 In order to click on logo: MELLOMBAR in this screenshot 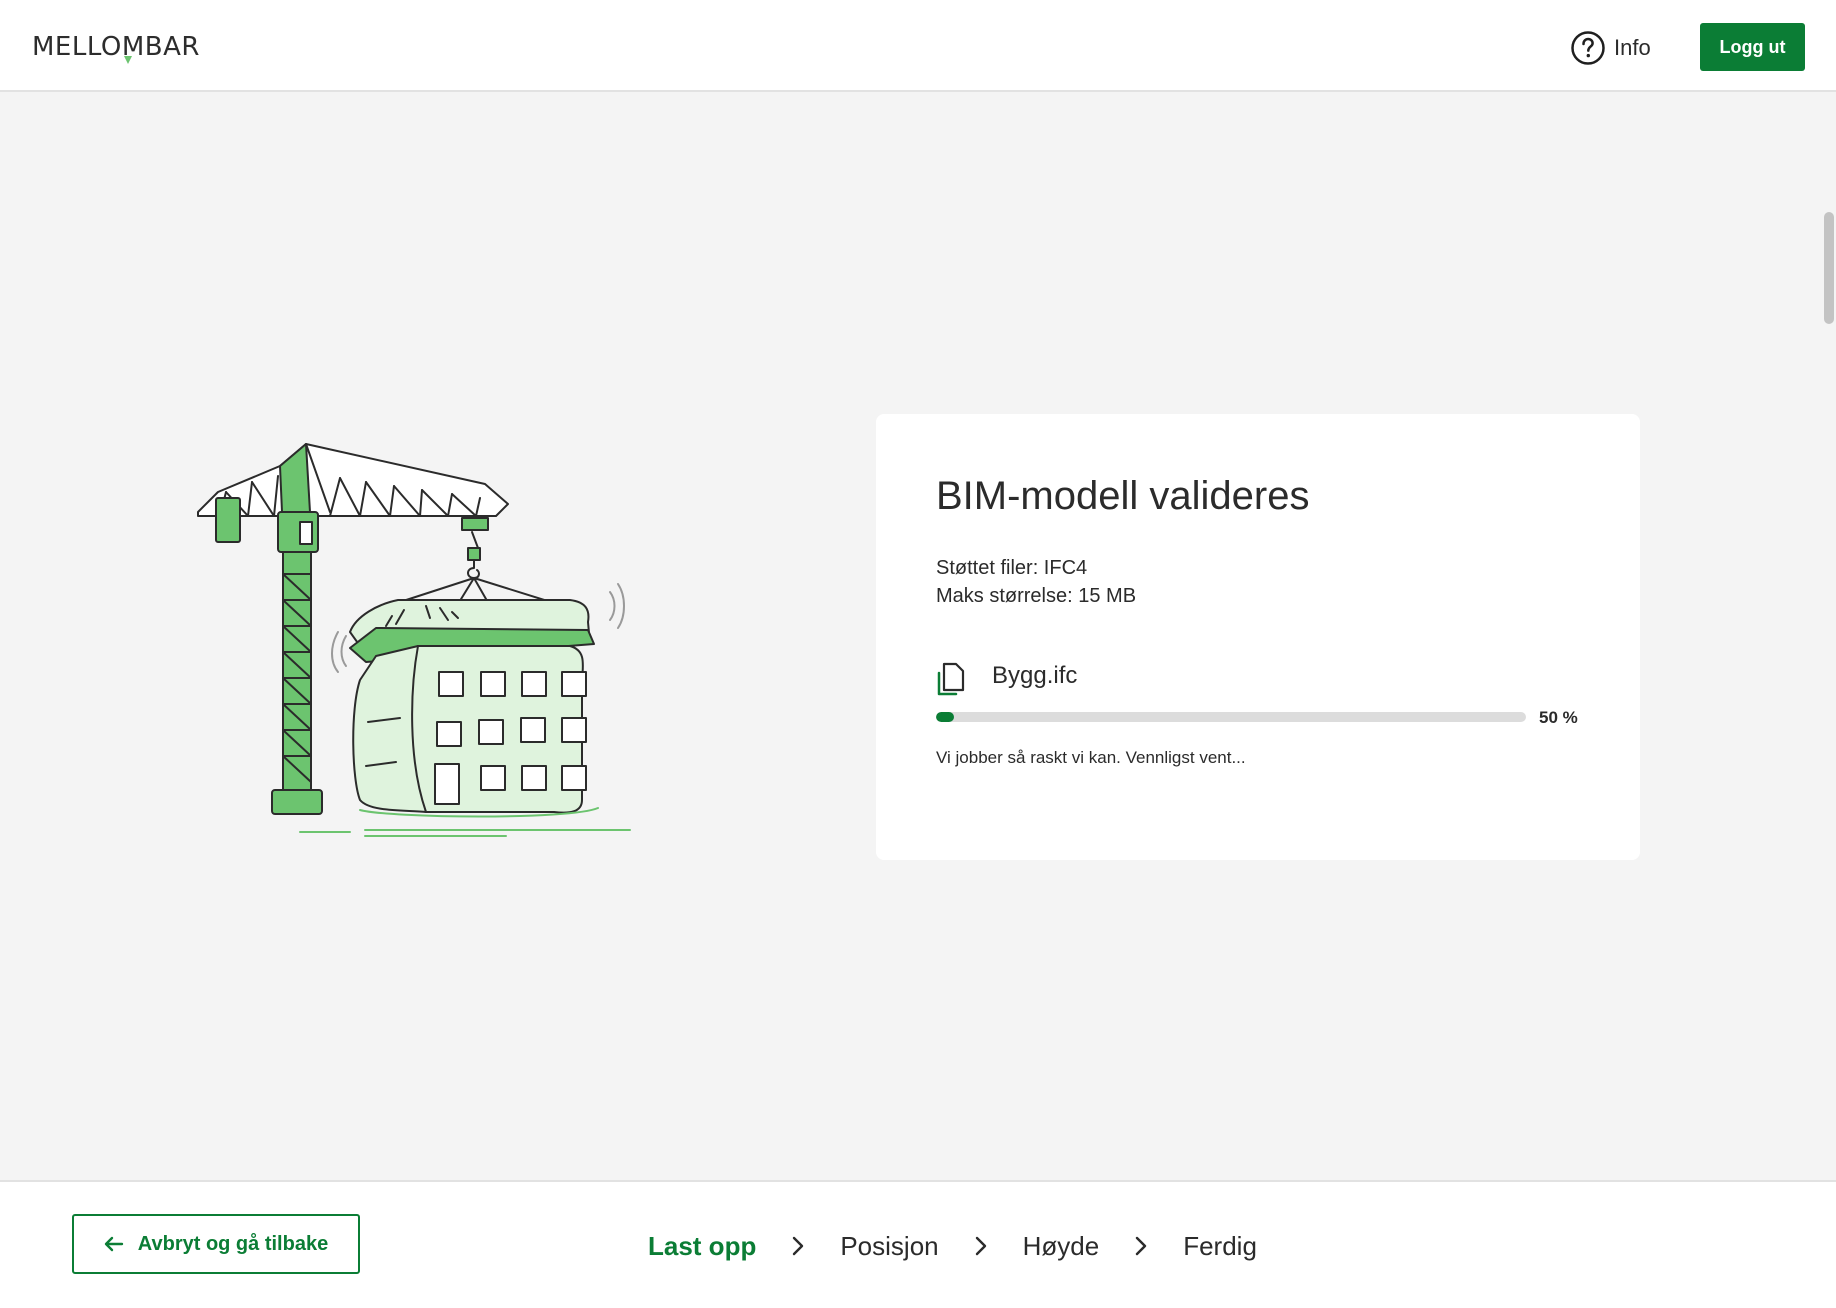, I will do `click(116, 47)`.